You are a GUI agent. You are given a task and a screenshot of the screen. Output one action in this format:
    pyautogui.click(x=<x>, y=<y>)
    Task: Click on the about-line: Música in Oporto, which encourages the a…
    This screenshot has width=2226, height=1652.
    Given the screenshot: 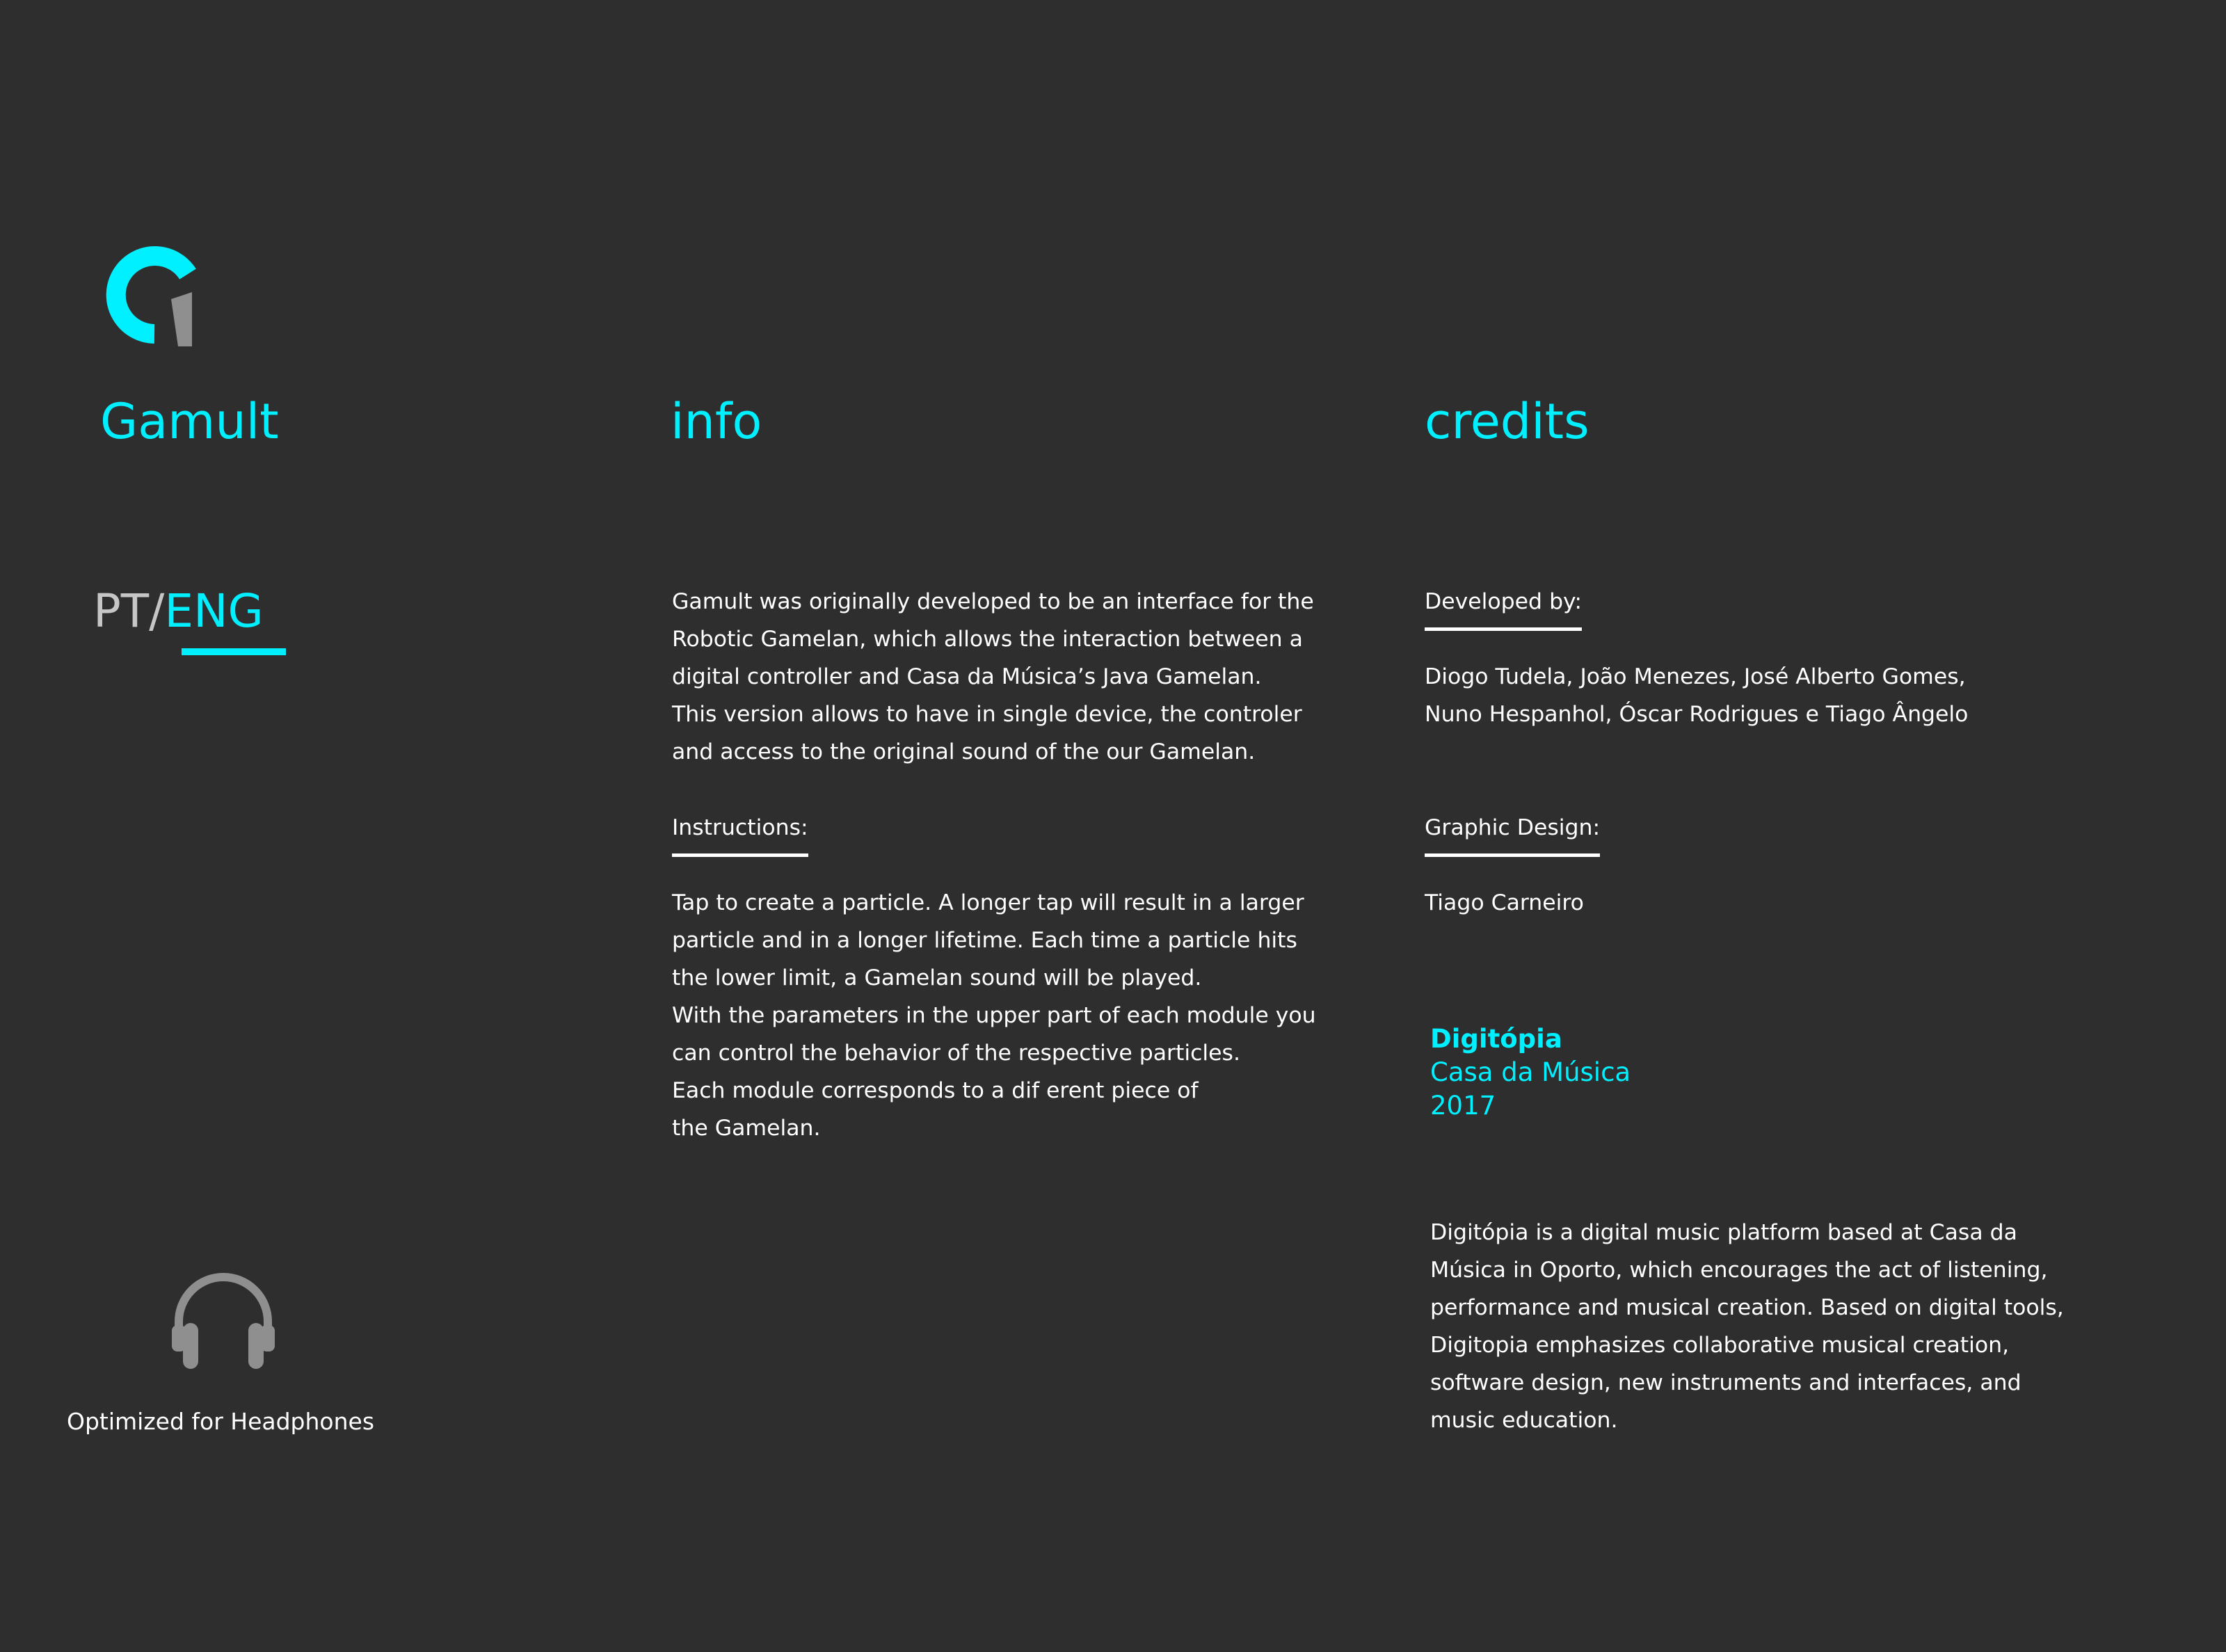 What is the action you would take?
    pyautogui.click(x=1739, y=1270)
    